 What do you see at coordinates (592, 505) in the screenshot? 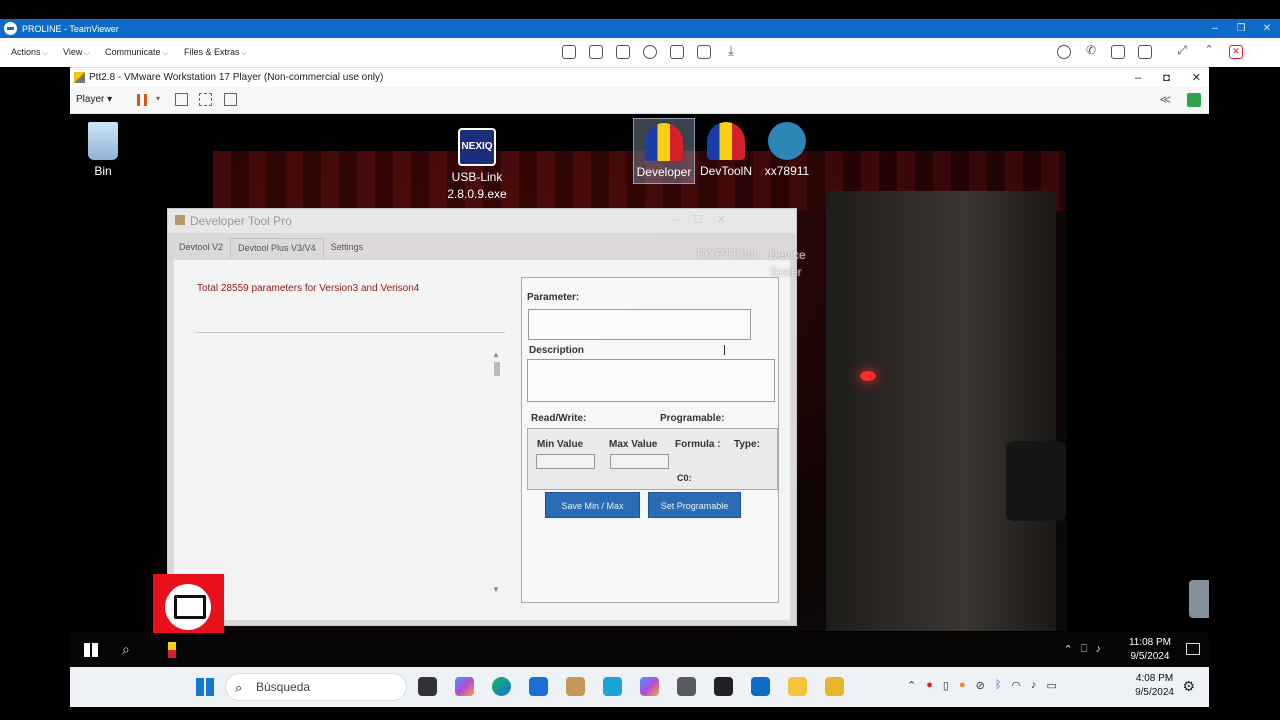
I see `save-min-max-button: Save Min / Max` at bounding box center [592, 505].